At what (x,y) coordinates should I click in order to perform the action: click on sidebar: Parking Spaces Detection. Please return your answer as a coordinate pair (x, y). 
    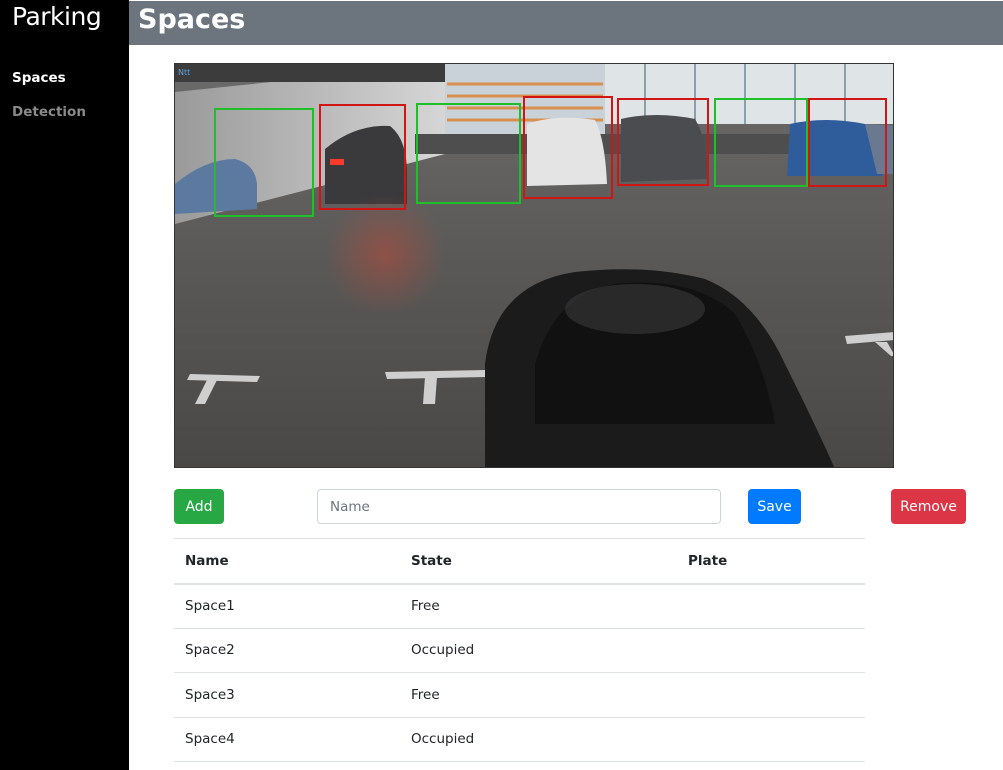
    Looking at the image, I should click on (64, 385).